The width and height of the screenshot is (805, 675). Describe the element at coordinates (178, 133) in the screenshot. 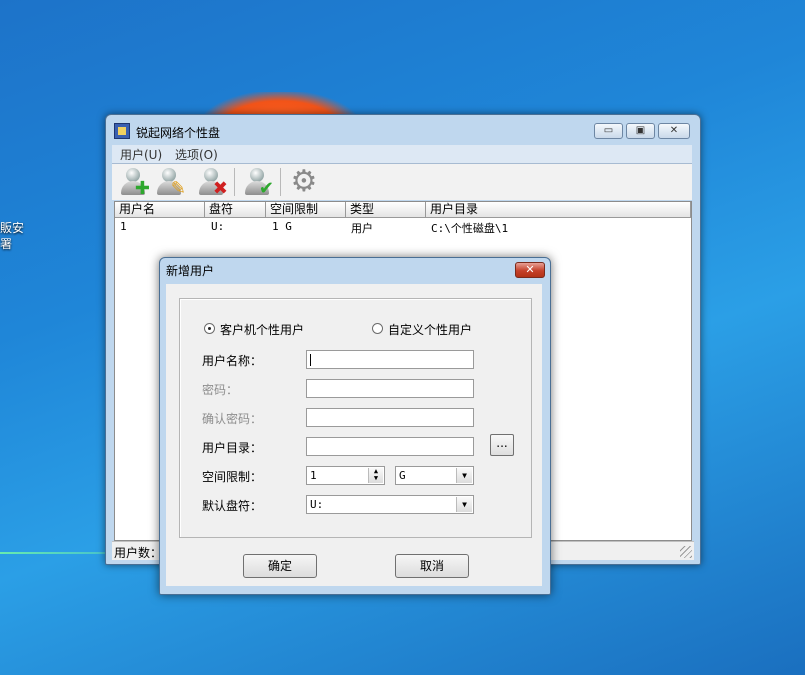

I see `window-title: 锐起网络个性盘` at that location.